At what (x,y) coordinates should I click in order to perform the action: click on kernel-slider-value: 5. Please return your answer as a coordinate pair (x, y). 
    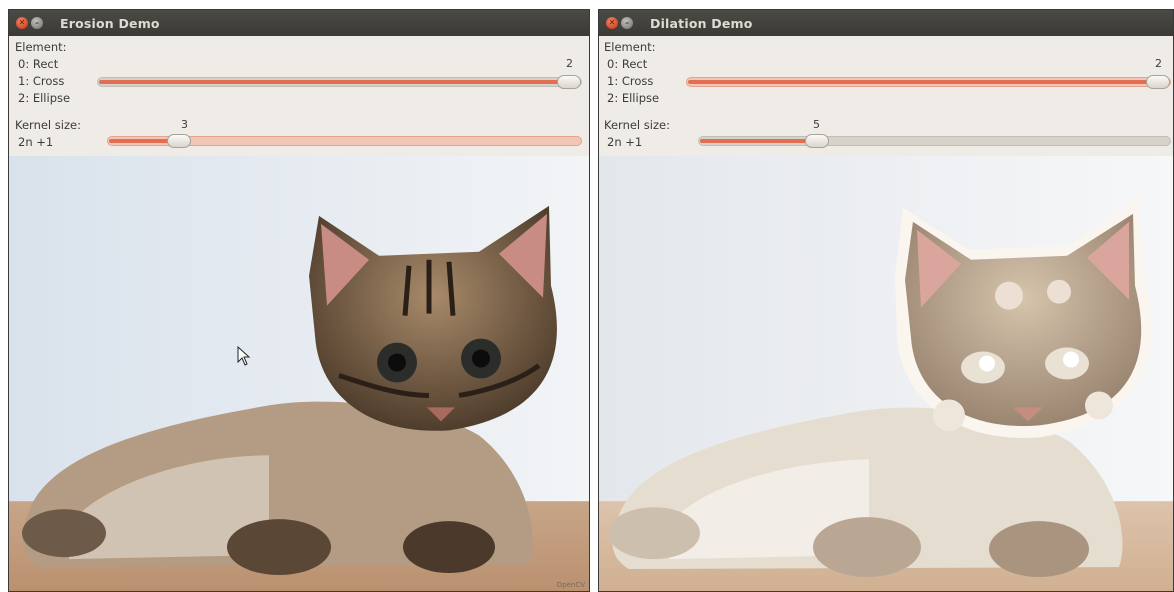
    Looking at the image, I should click on (816, 124).